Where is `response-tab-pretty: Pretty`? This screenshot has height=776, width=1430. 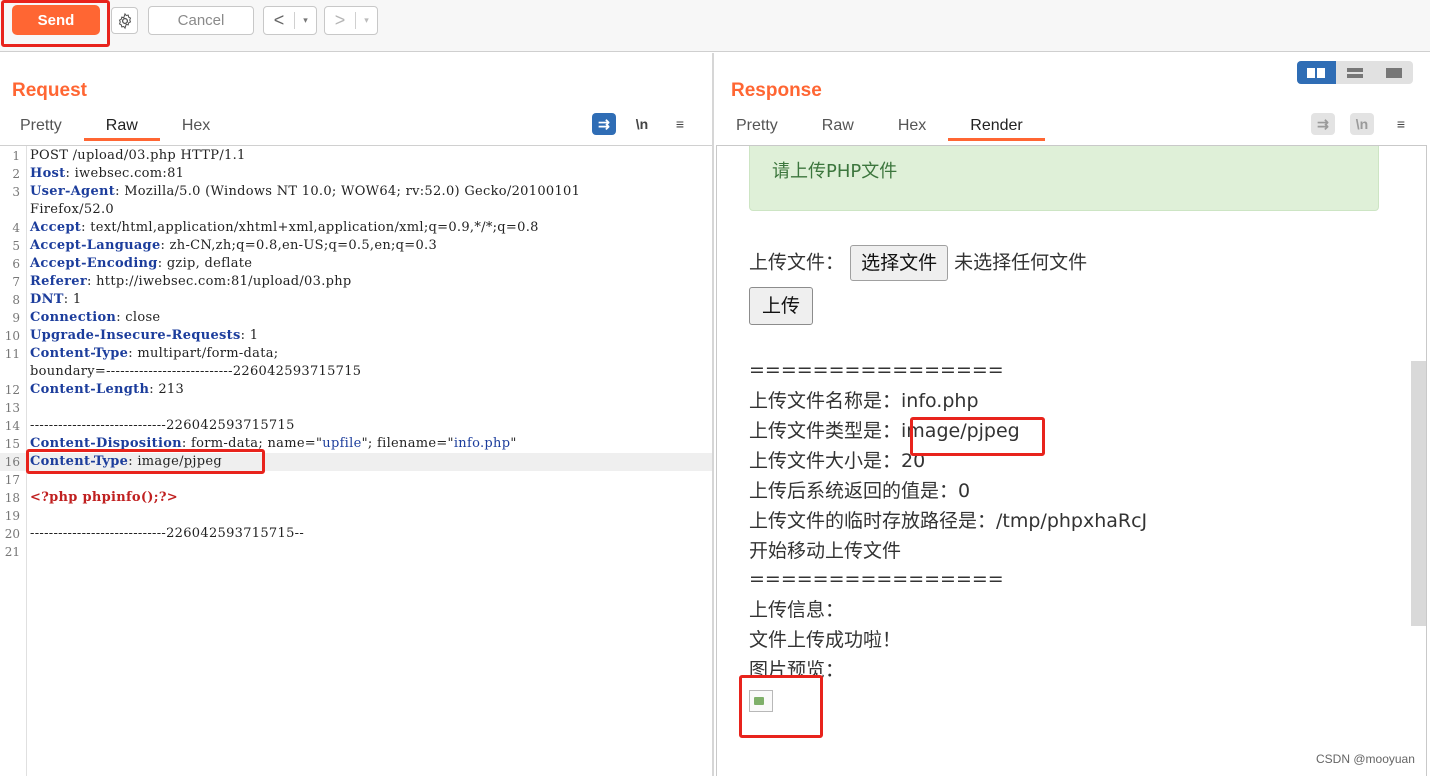 response-tab-pretty: Pretty is located at coordinates (758, 127).